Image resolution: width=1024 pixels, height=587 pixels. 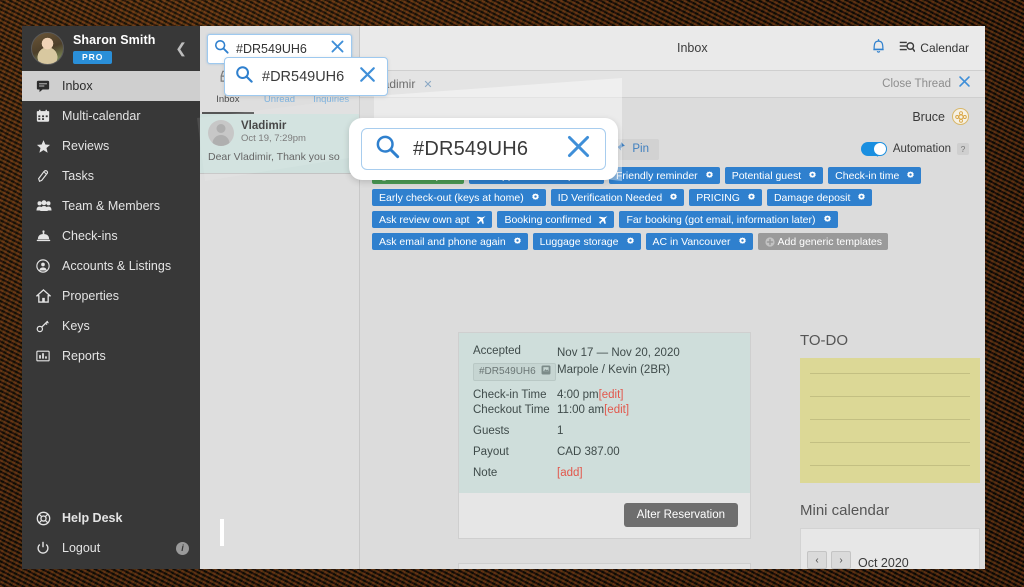 I want to click on reservation-row: Check-in Time 4:00 pm [edit], so click(x=604, y=395).